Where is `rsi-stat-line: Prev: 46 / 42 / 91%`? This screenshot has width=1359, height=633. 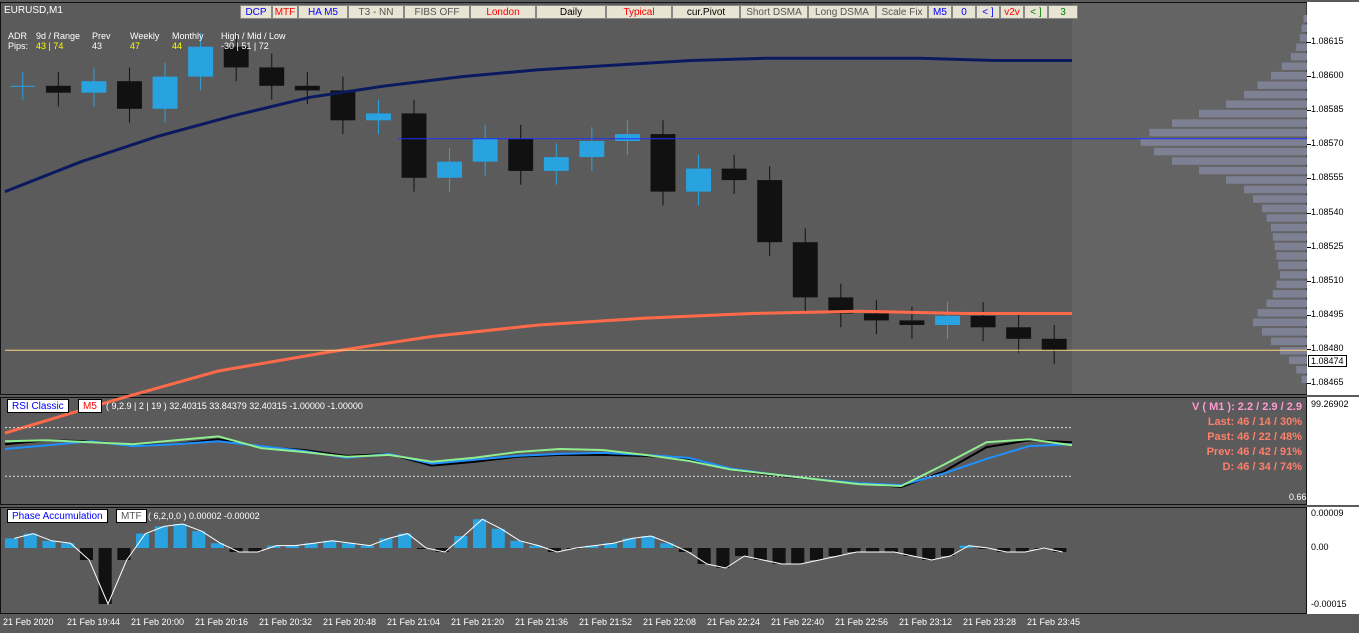 rsi-stat-line: Prev: 46 / 42 / 91% is located at coordinates (1254, 452).